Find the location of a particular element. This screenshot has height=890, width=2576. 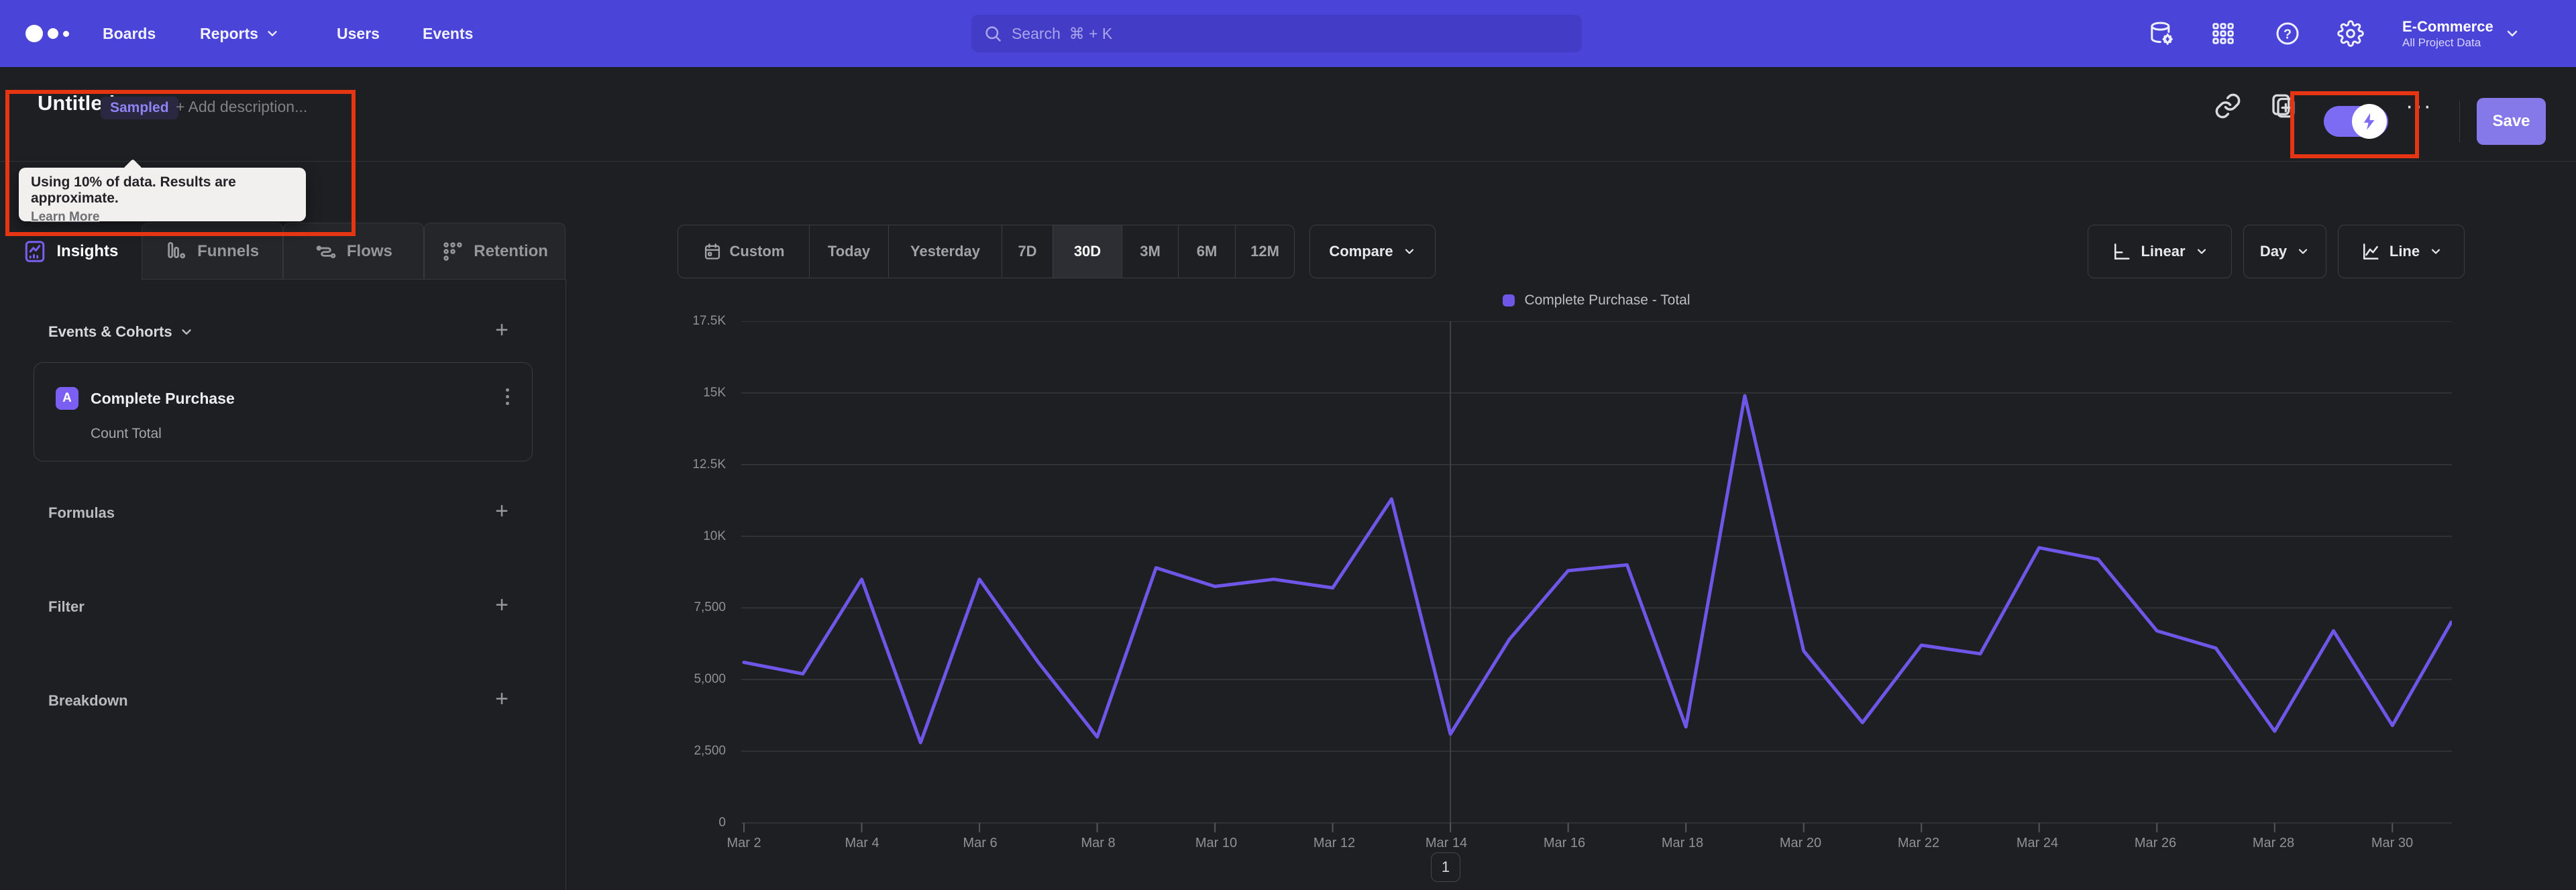

add-event-button: + is located at coordinates (501, 330).